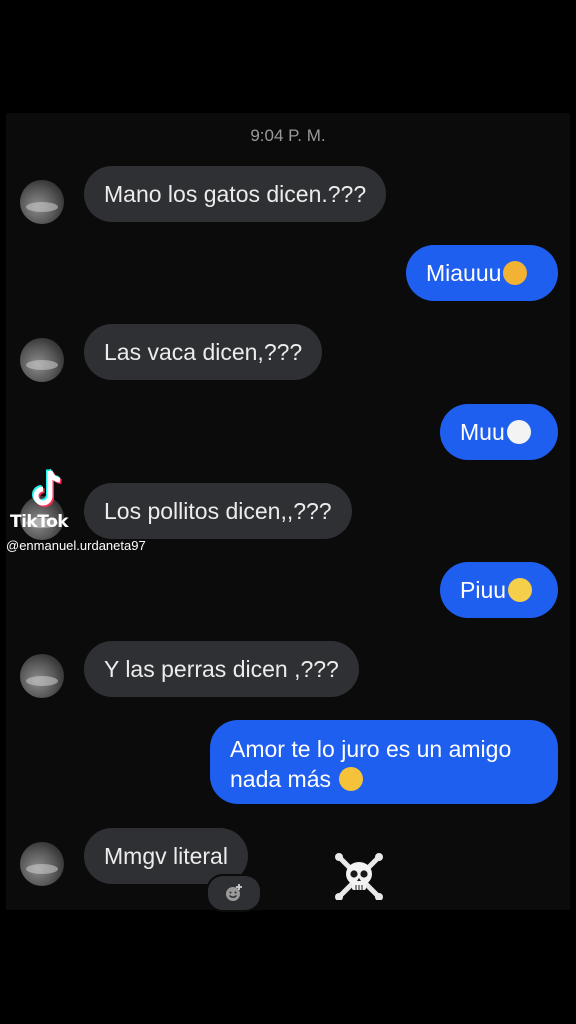  I want to click on skull-crossbones-icon, so click(359, 876).